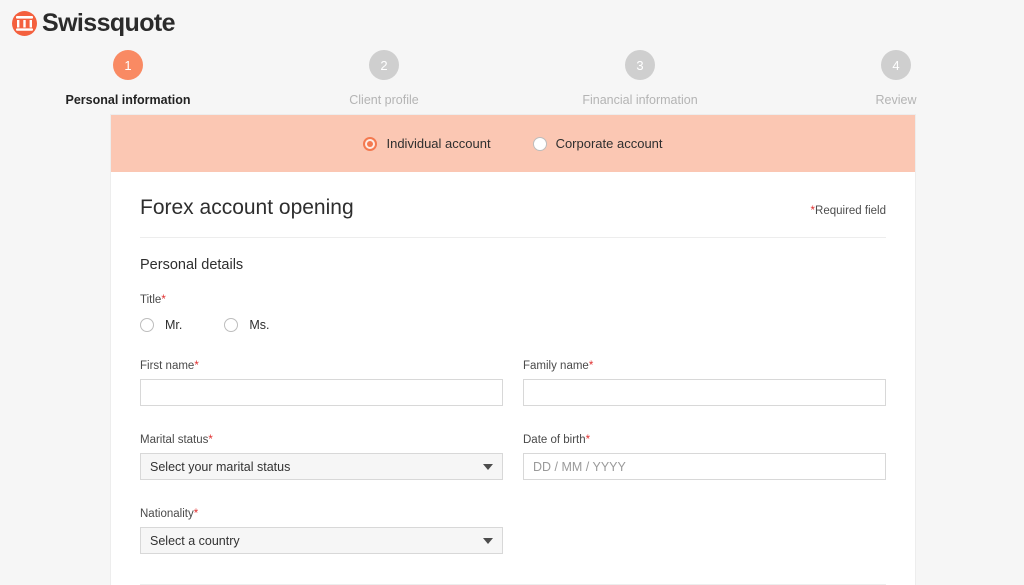 The image size is (1024, 585). I want to click on family-name-label: Family name*, so click(704, 366).